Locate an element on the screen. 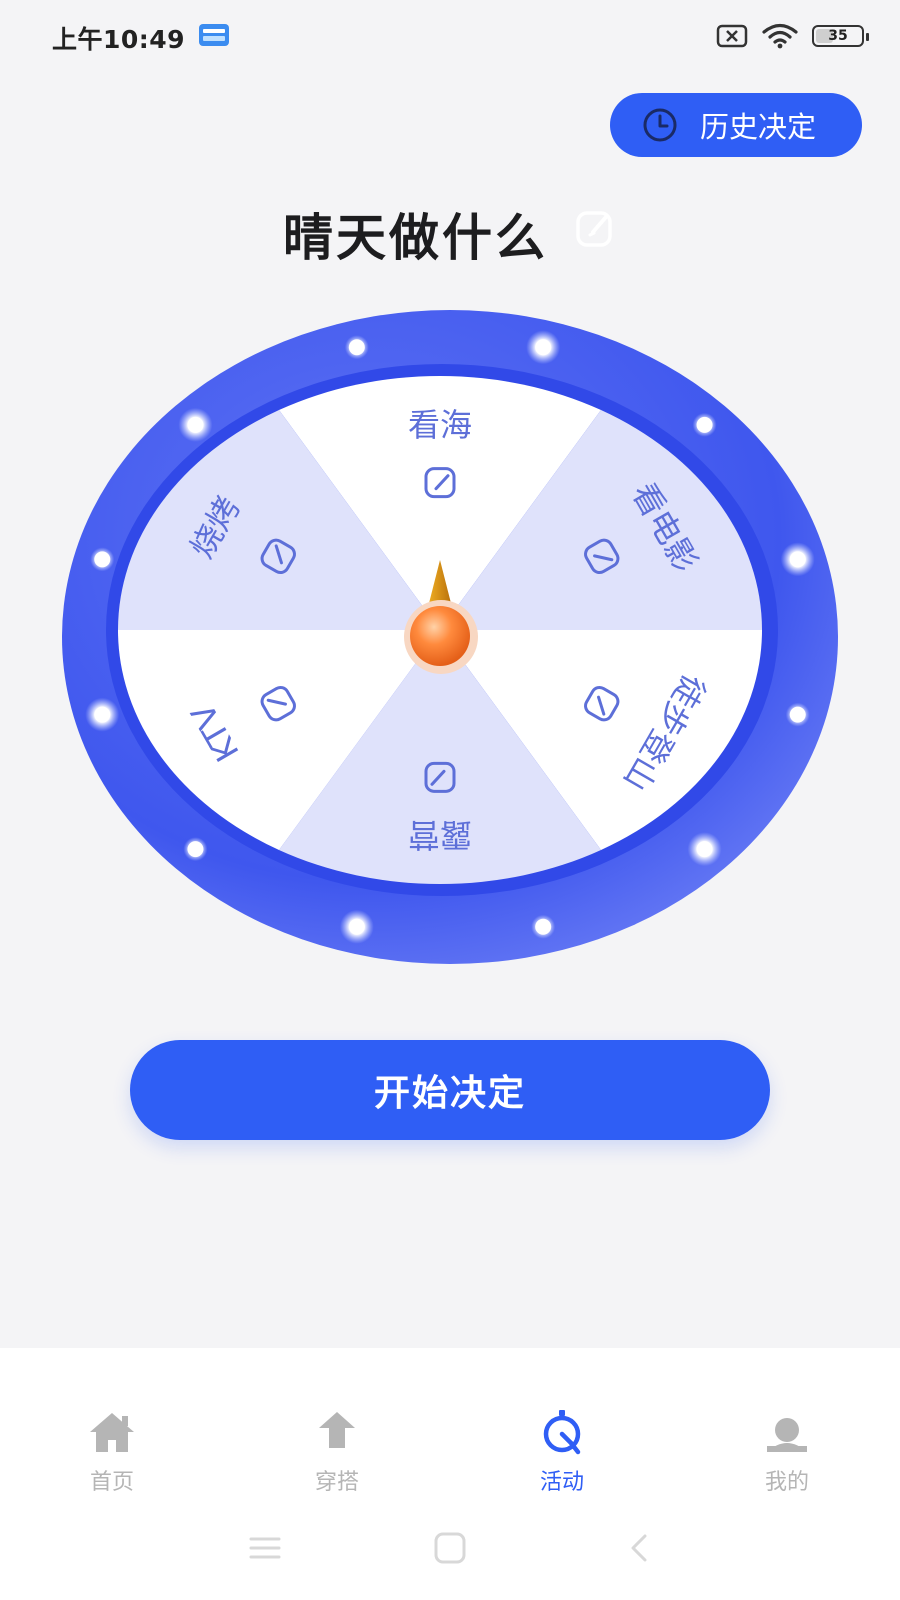 The width and height of the screenshot is (900, 1600). nav-item-home: 首页 is located at coordinates (112, 1452).